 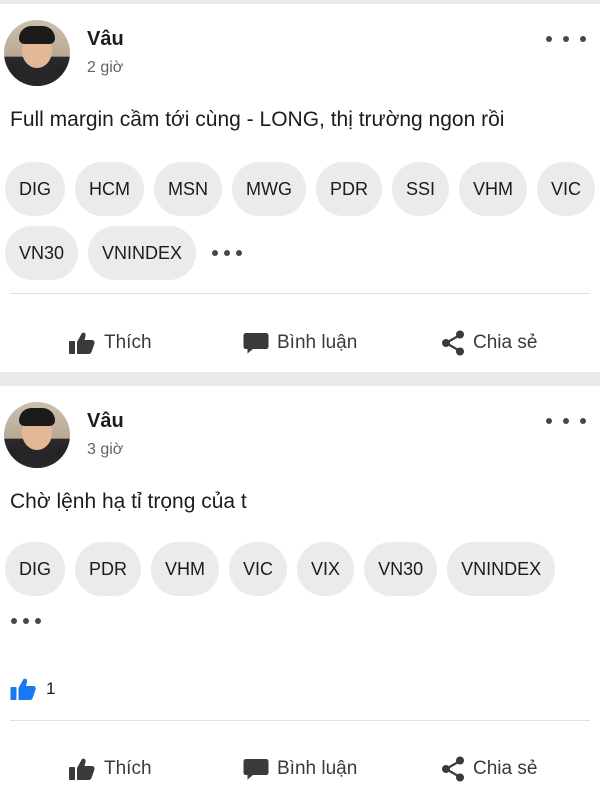 What do you see at coordinates (421, 189) in the screenshot?
I see `stock-tag: SSI` at bounding box center [421, 189].